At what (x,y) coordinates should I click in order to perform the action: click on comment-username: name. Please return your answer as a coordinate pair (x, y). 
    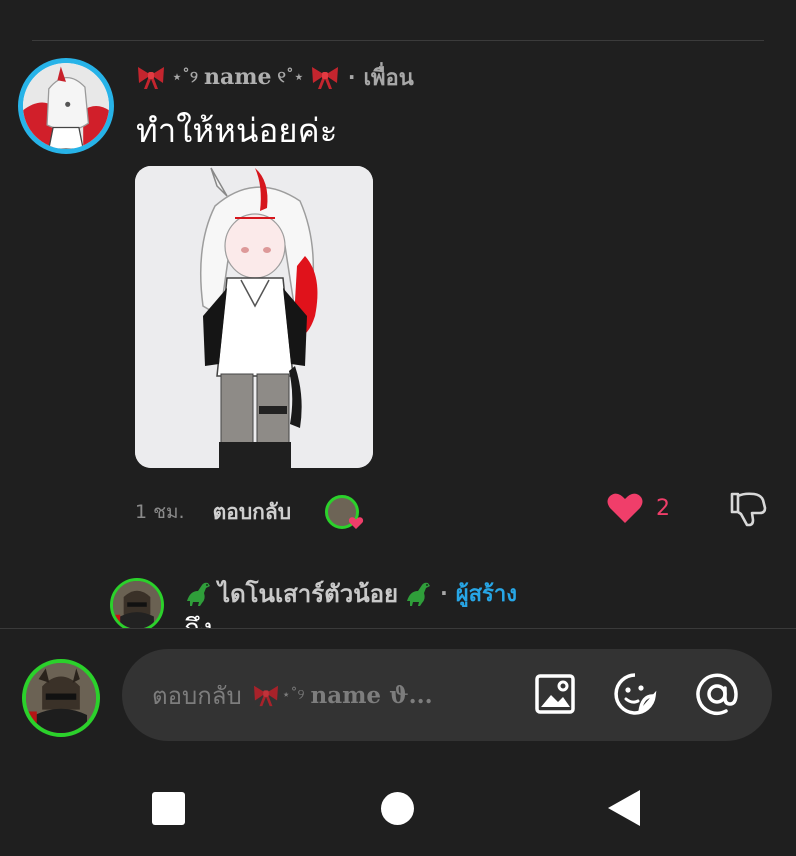
    Looking at the image, I should click on (238, 77).